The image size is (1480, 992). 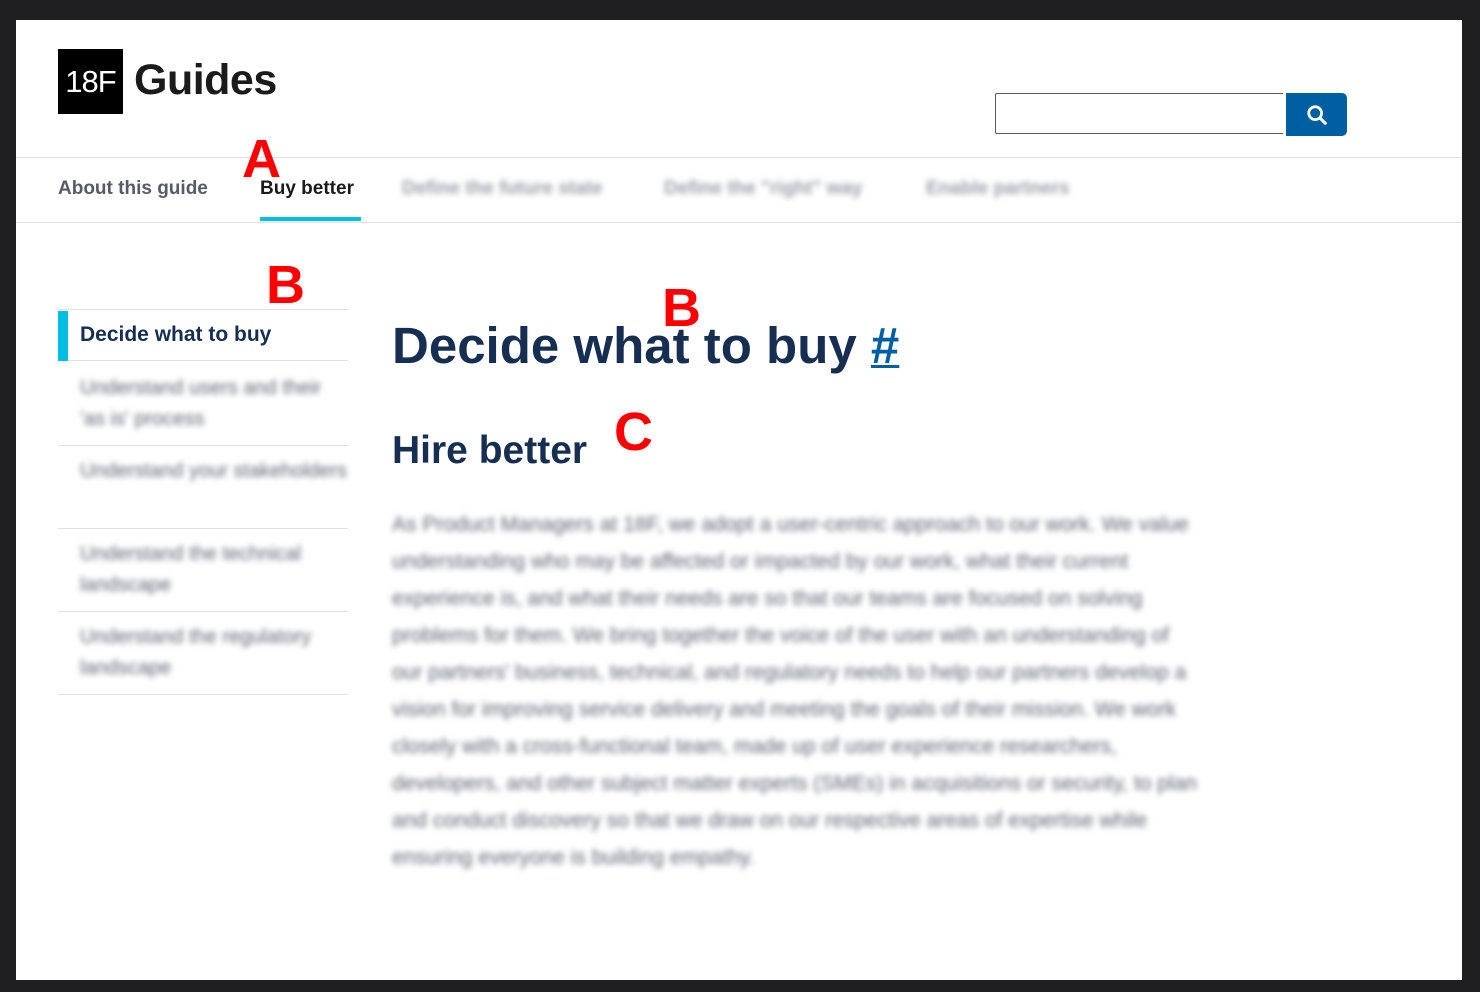 What do you see at coordinates (205, 80) in the screenshot?
I see `site-title: Guides` at bounding box center [205, 80].